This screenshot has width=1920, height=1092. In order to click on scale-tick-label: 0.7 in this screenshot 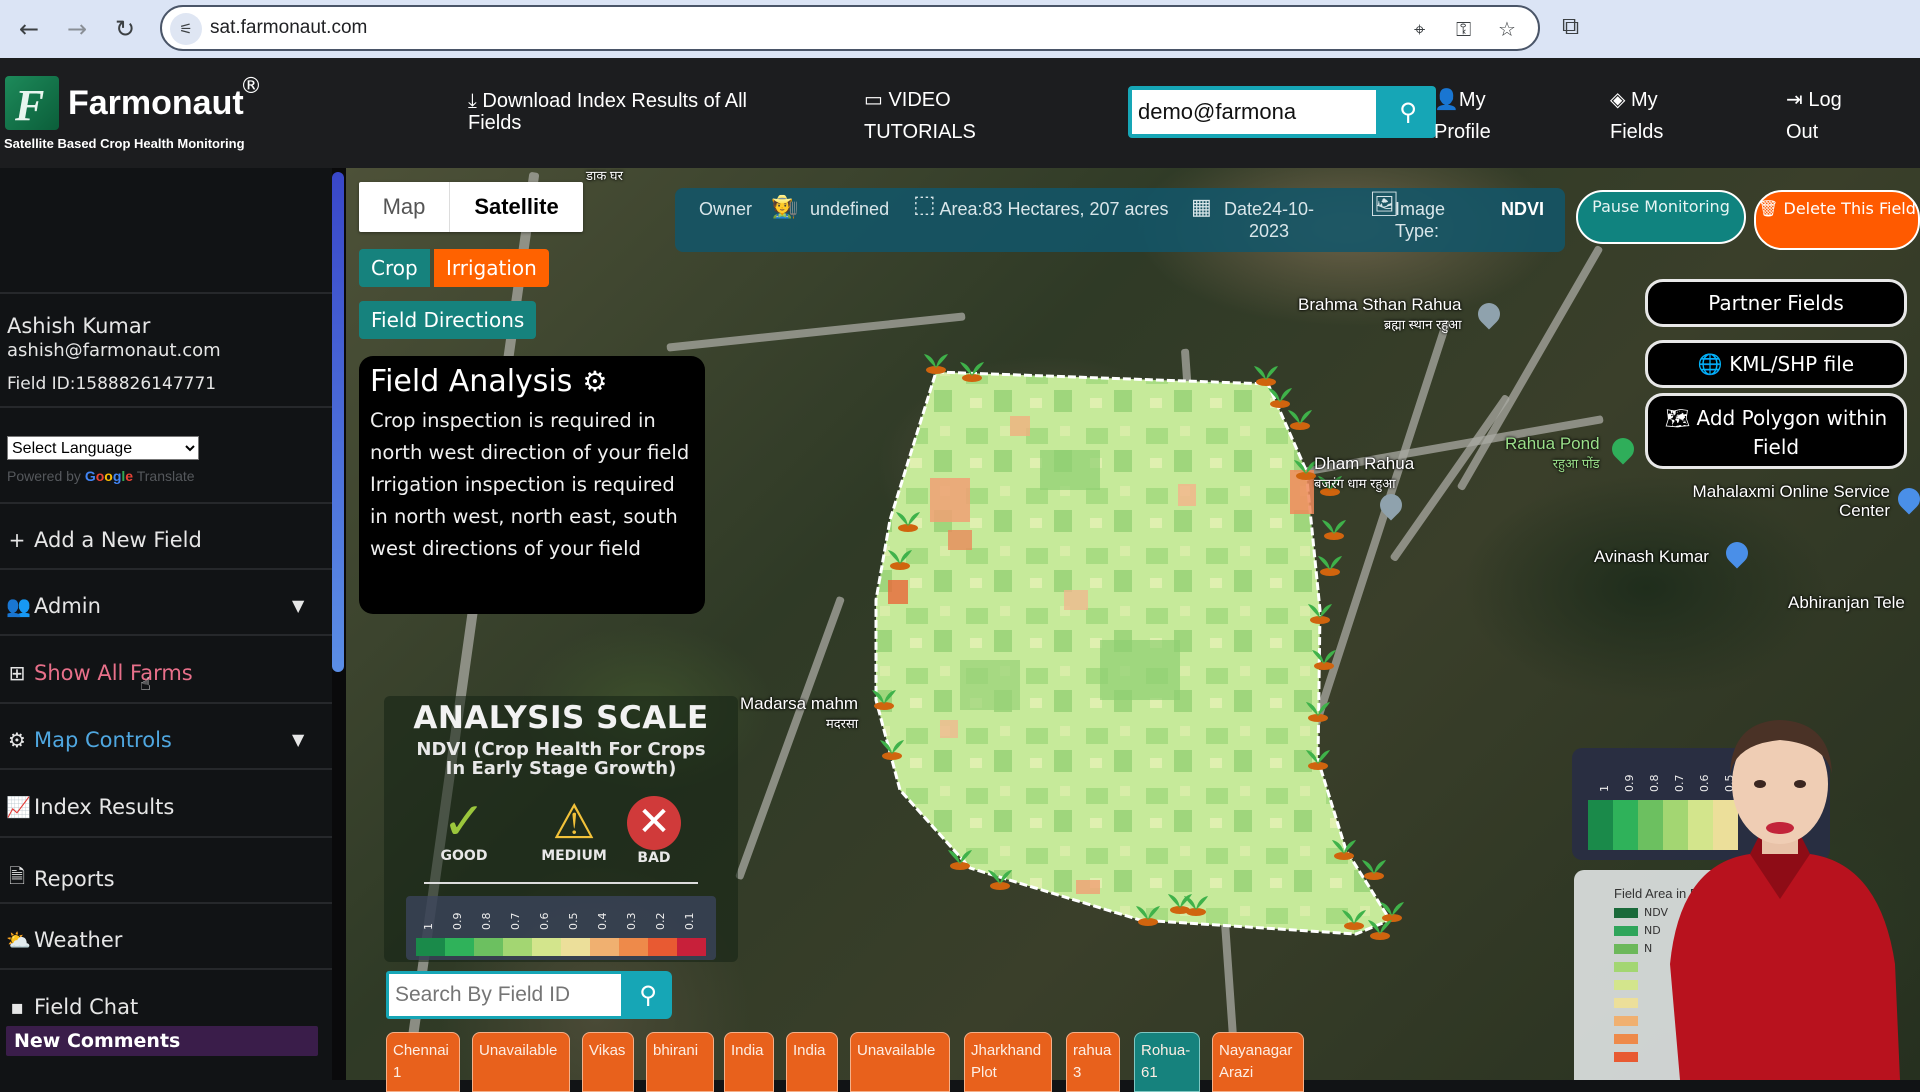, I will do `click(515, 921)`.